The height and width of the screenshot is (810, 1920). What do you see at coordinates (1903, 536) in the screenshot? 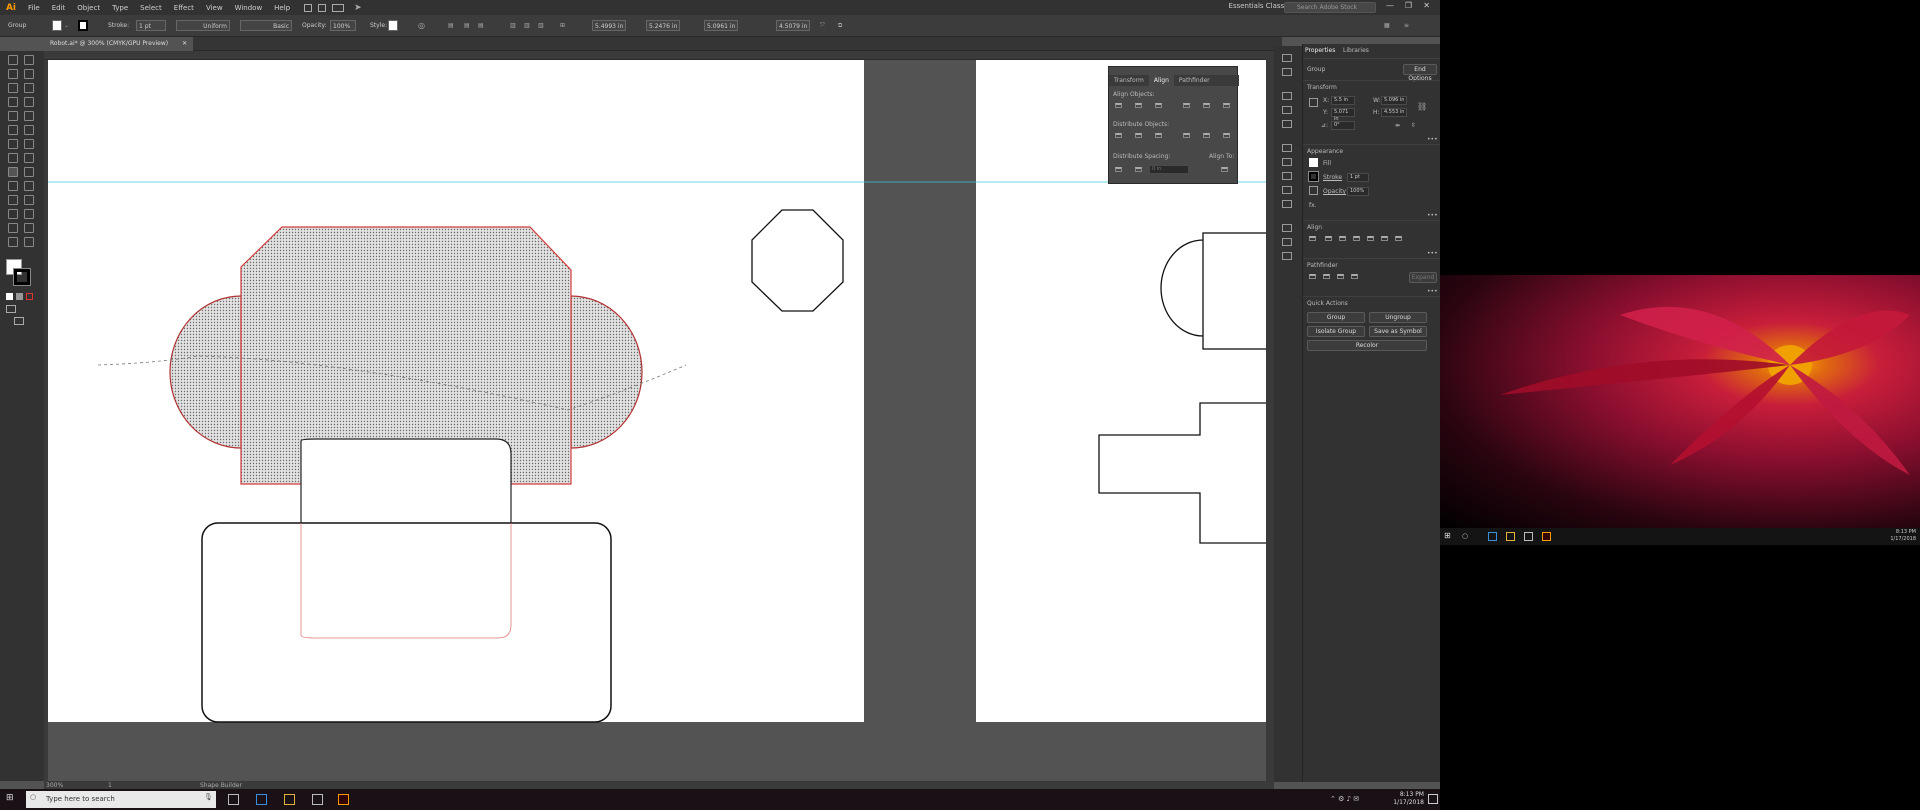
I see `second-clock: 8:13 PM 1/17/2018` at bounding box center [1903, 536].